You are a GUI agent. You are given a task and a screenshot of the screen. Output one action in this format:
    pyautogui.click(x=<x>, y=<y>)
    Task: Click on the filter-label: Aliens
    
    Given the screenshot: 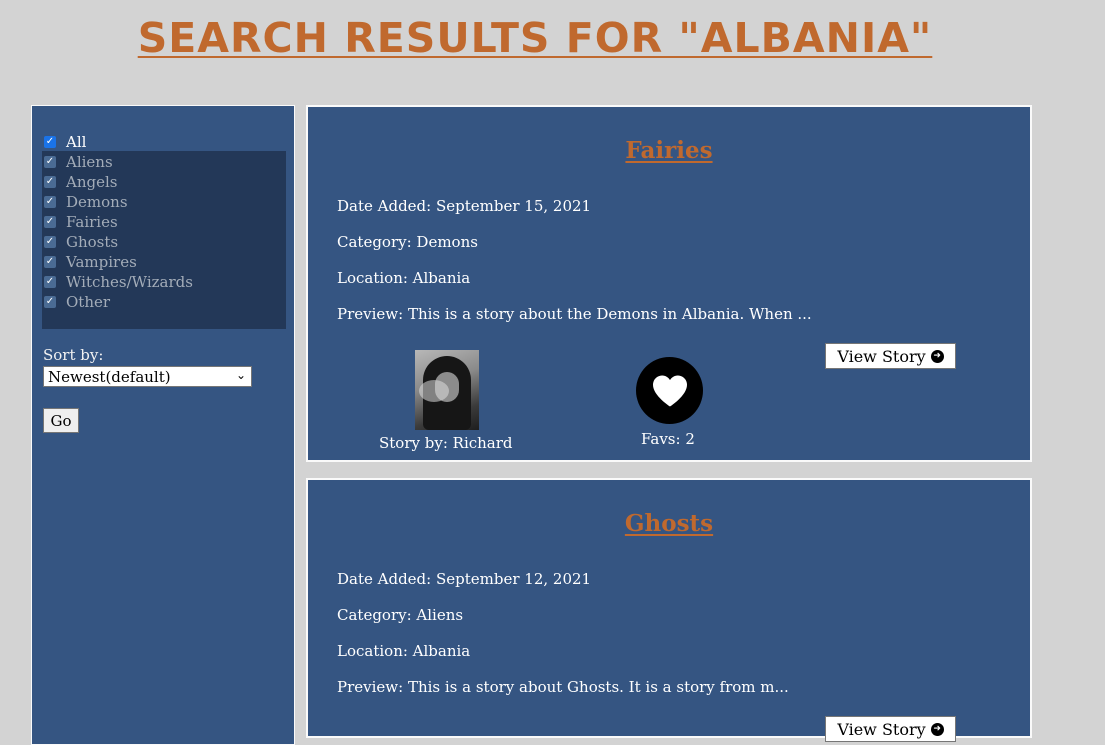 What is the action you would take?
    pyautogui.click(x=89, y=162)
    